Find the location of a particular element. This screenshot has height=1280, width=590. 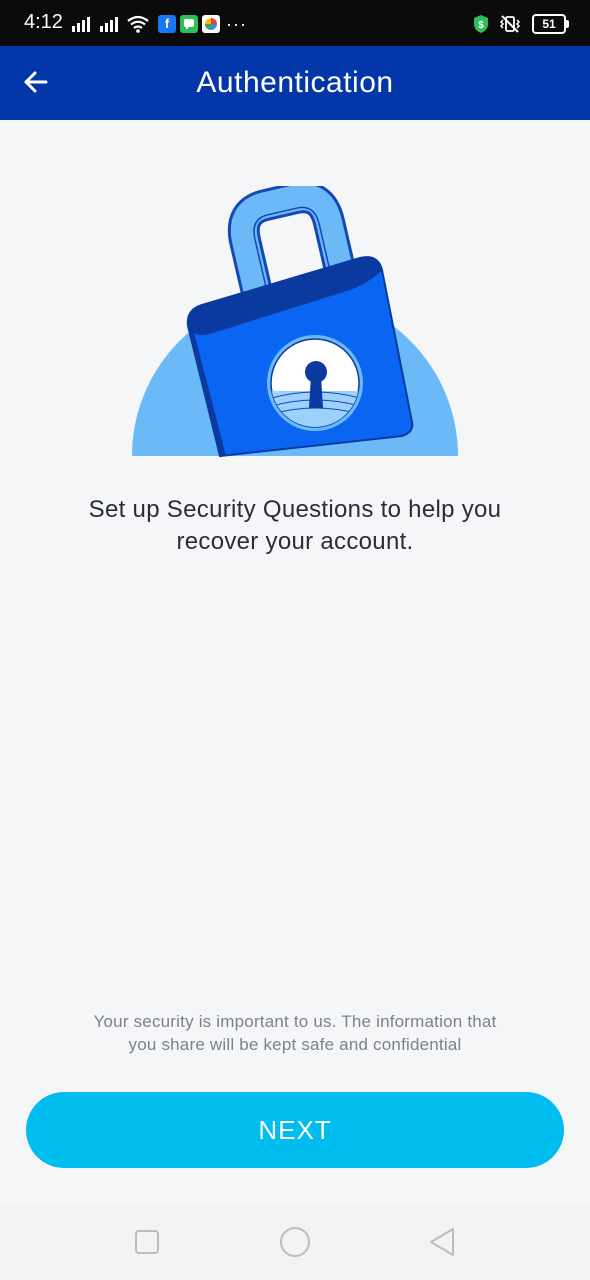

shield-dollar-icon: $ is located at coordinates (481, 24).